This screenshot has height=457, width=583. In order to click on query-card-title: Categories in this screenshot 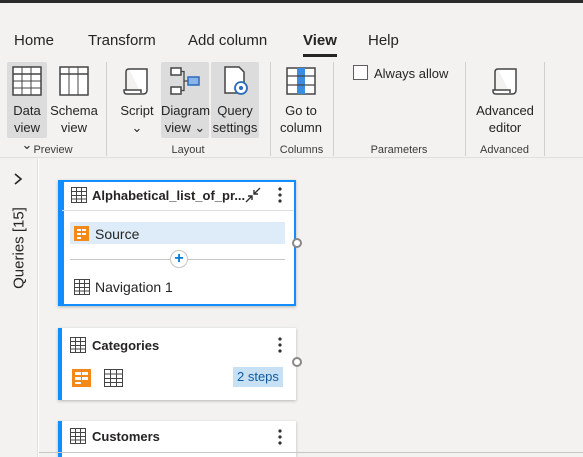, I will do `click(125, 345)`.